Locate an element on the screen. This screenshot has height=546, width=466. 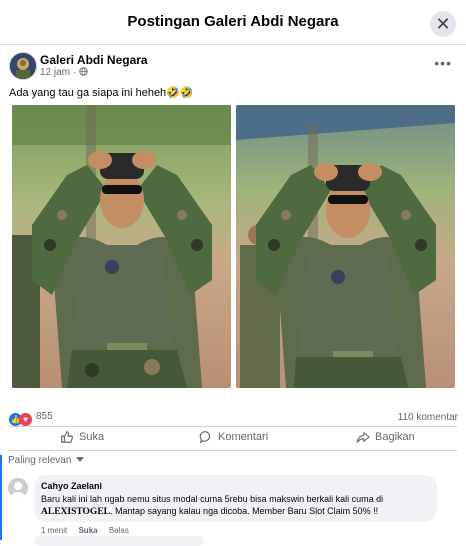
comment-count-link: 110 komentar is located at coordinates (428, 417).